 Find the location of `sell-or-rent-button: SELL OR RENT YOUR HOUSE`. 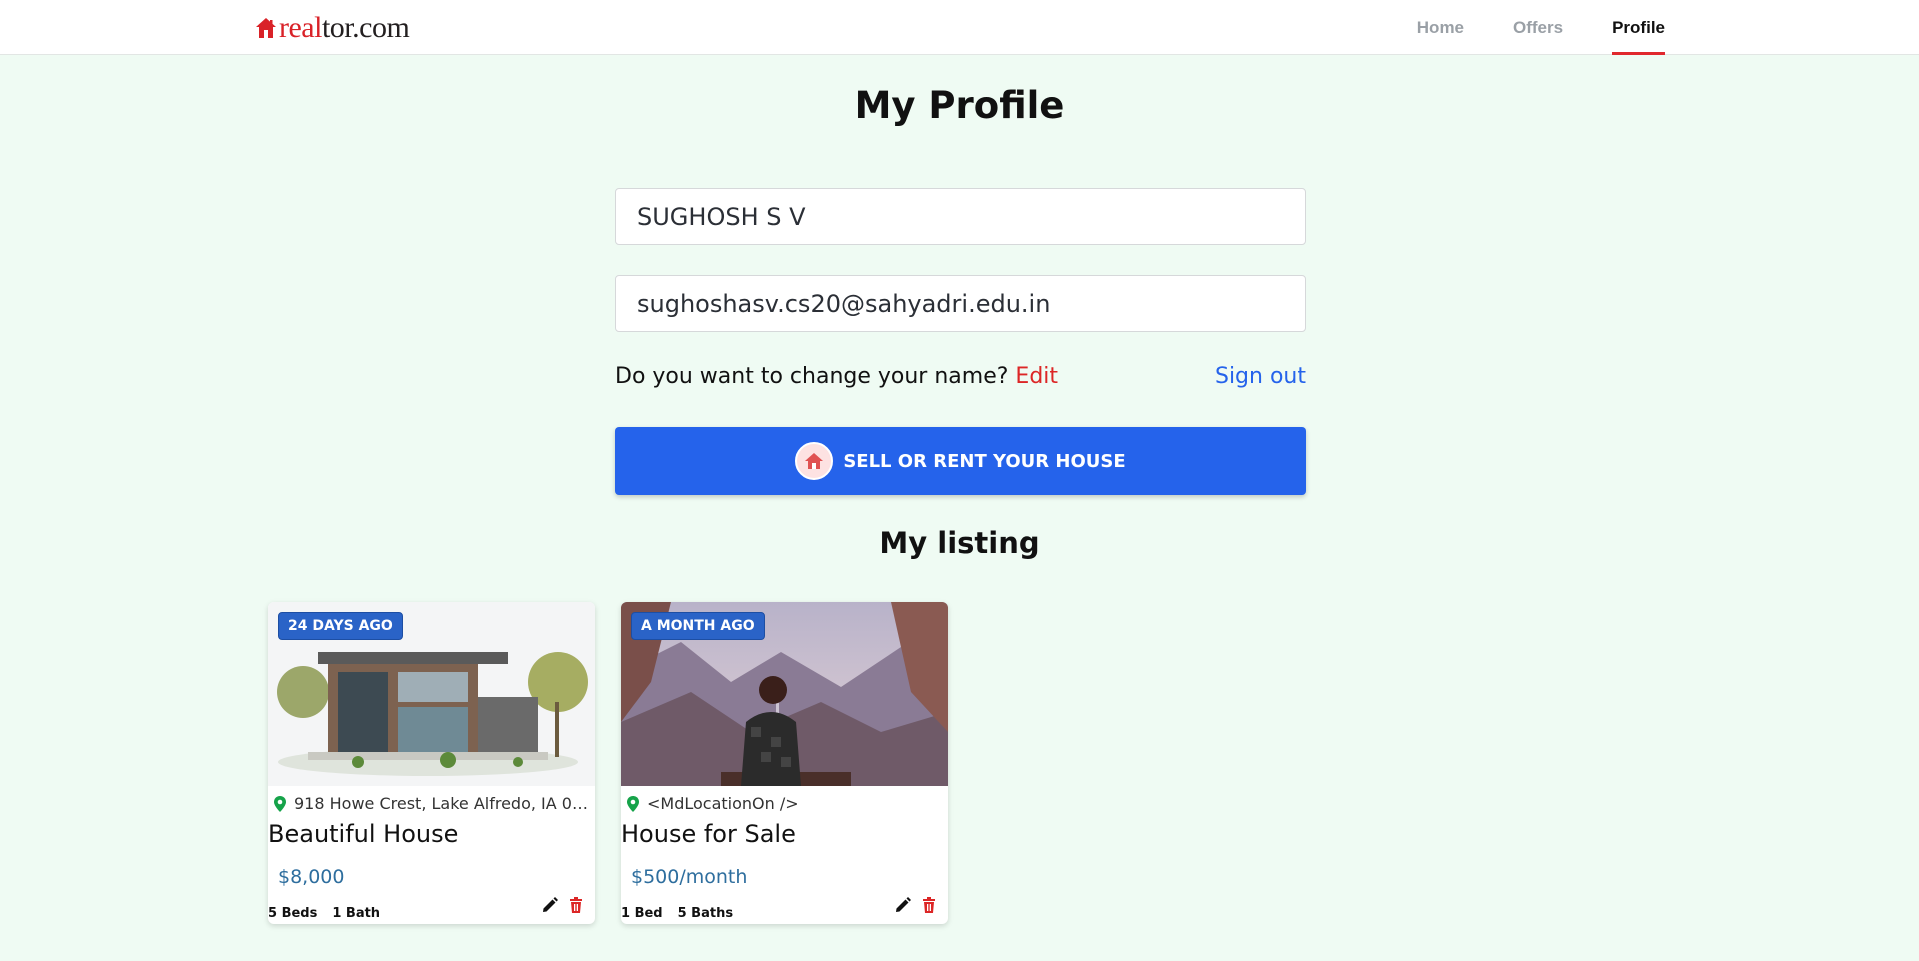

sell-or-rent-button: SELL OR RENT YOUR HOUSE is located at coordinates (960, 461).